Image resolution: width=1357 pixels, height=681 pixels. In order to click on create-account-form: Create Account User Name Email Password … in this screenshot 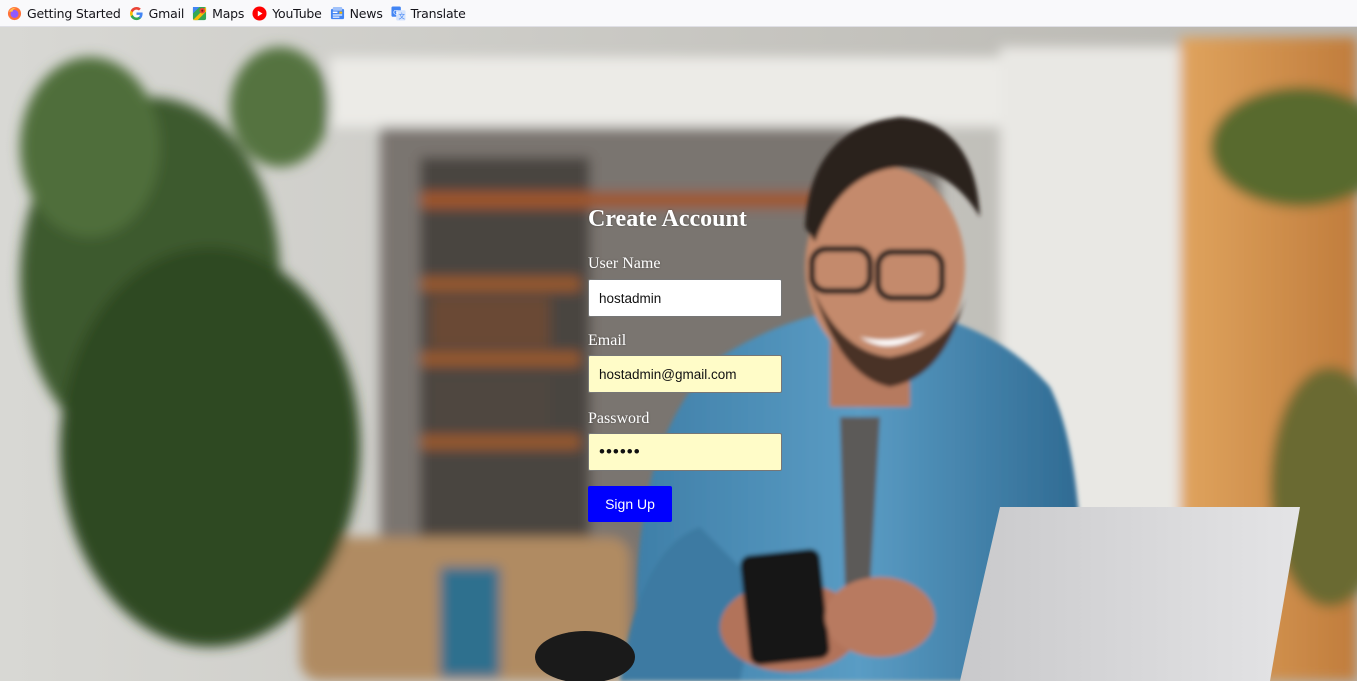, I will do `click(688, 363)`.